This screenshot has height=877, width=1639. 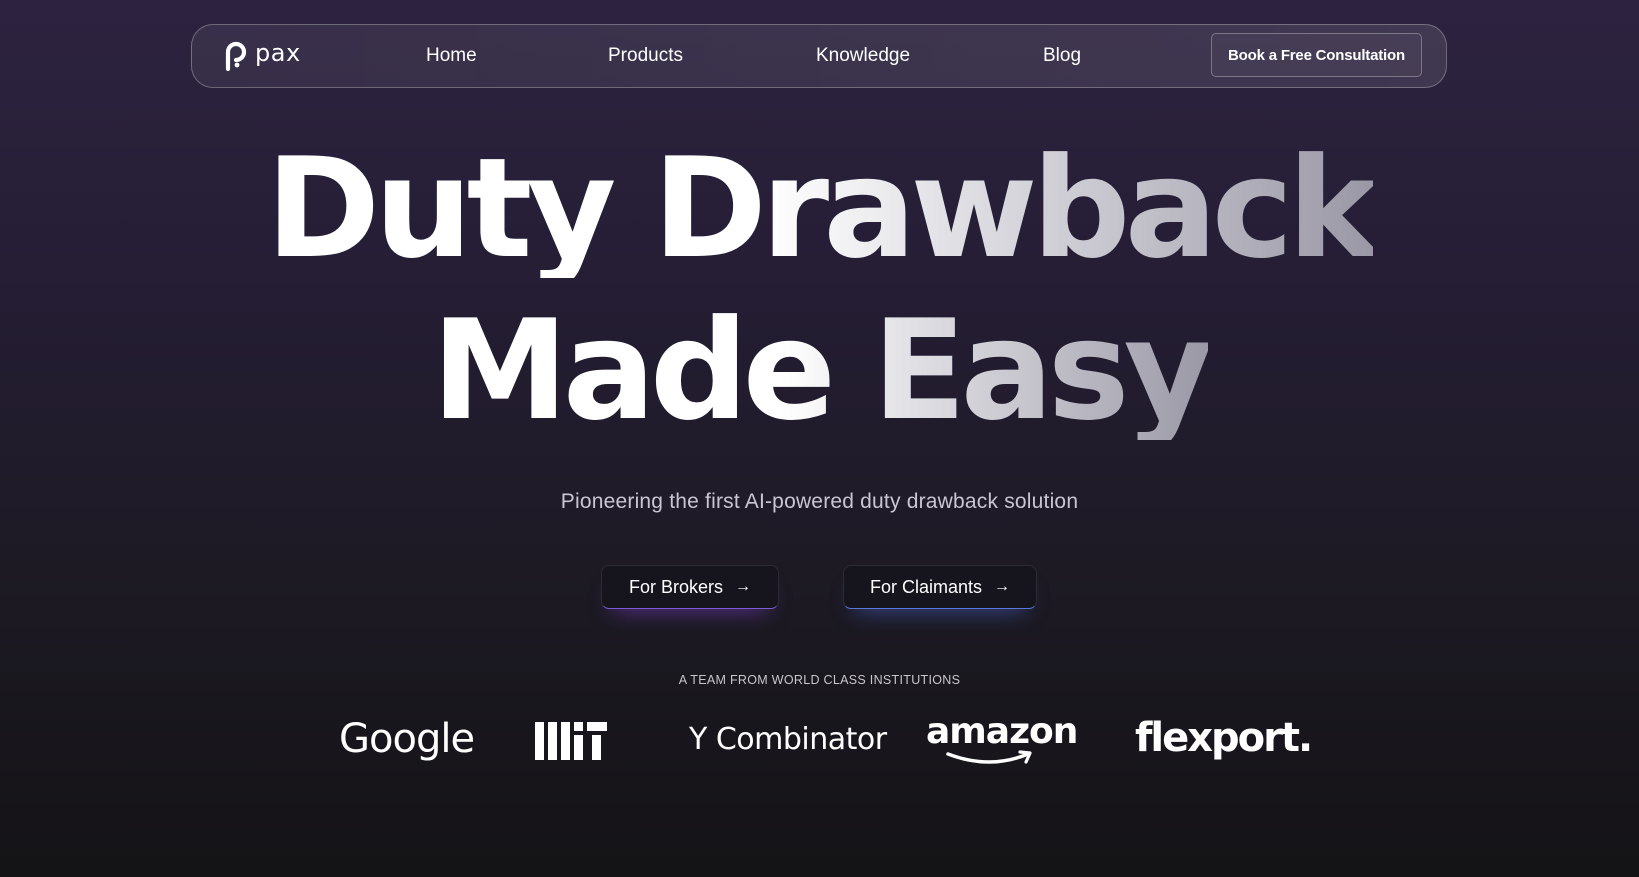 What do you see at coordinates (863, 56) in the screenshot?
I see `nav-knowledge: Knowledge` at bounding box center [863, 56].